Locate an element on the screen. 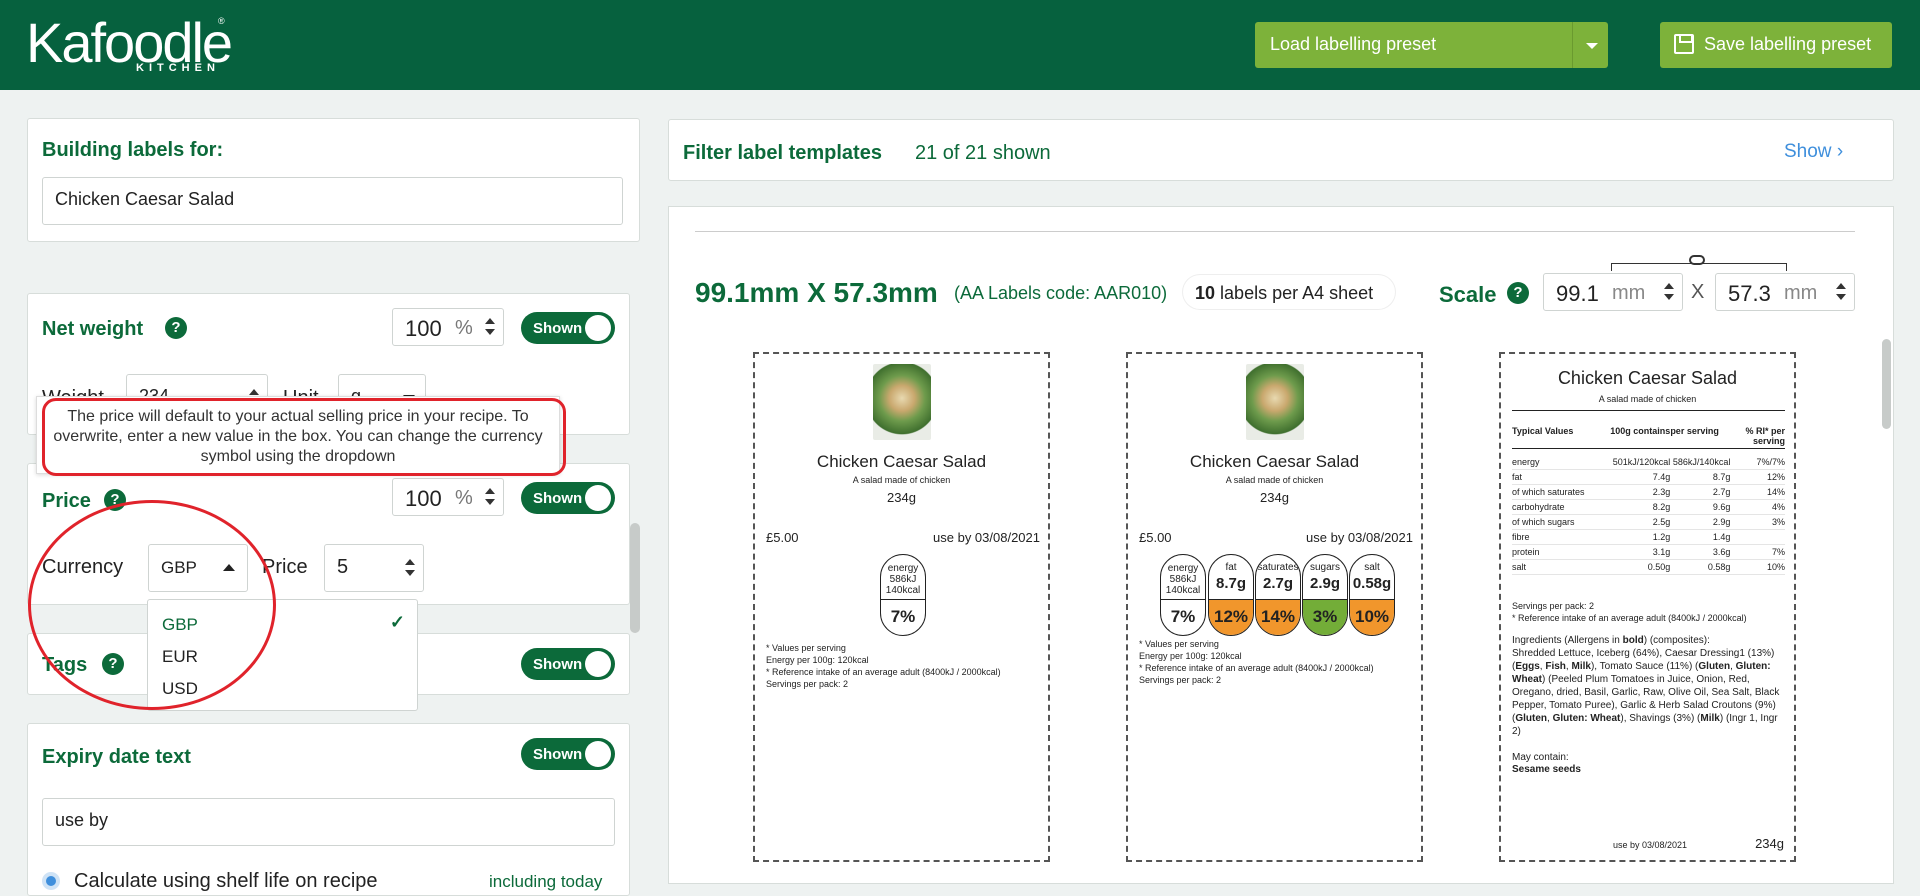 The width and height of the screenshot is (1920, 896). price-input: 5 is located at coordinates (374, 568).